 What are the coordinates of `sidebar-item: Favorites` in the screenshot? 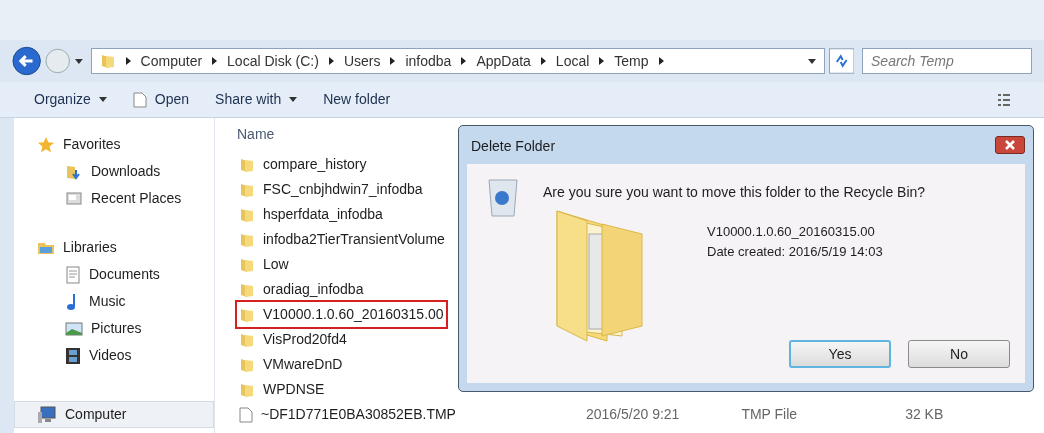 It's located at (114, 144).